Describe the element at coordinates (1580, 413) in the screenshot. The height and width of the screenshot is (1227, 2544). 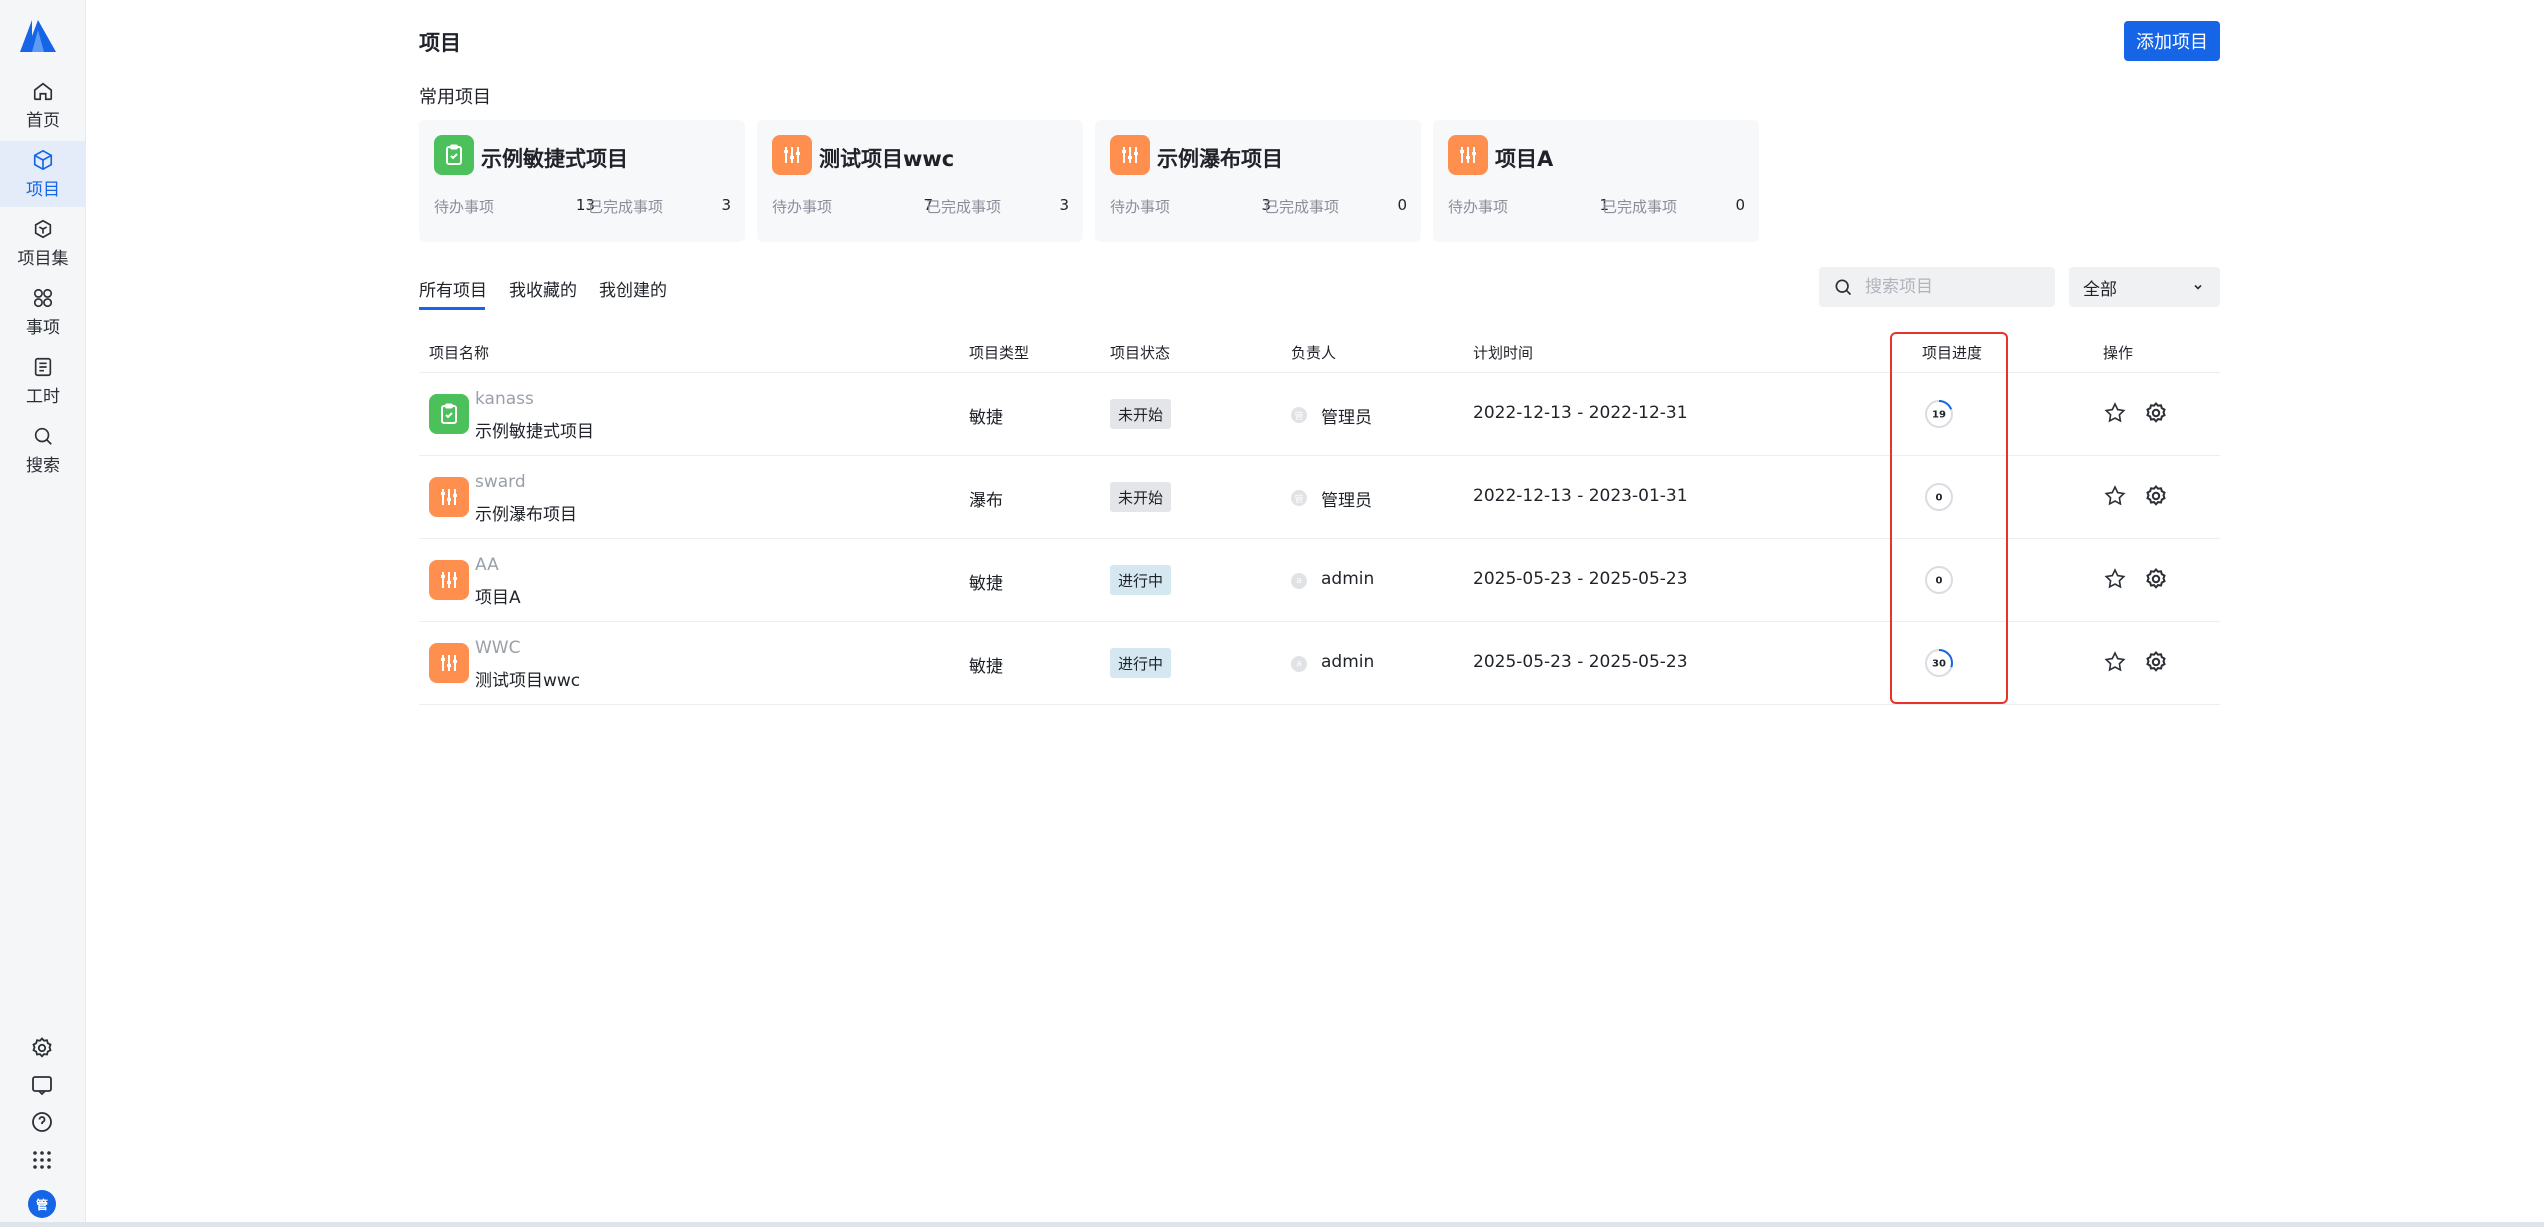
I see `plan-time: 2022-12-13 - 2022-12-31` at that location.